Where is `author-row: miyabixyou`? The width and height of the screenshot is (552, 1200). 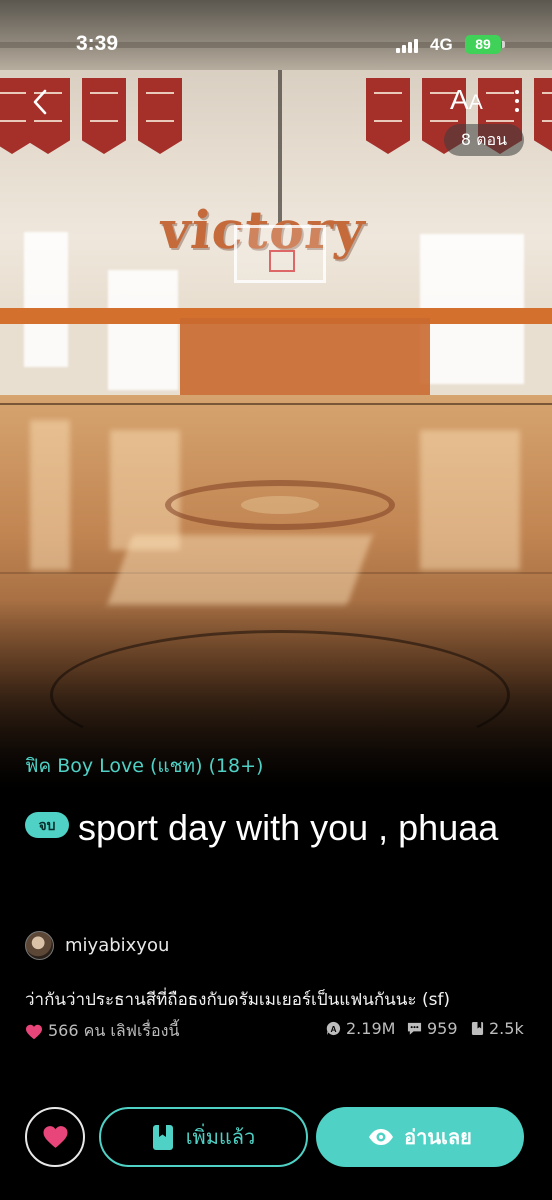
author-row: miyabixyou is located at coordinates (97, 945).